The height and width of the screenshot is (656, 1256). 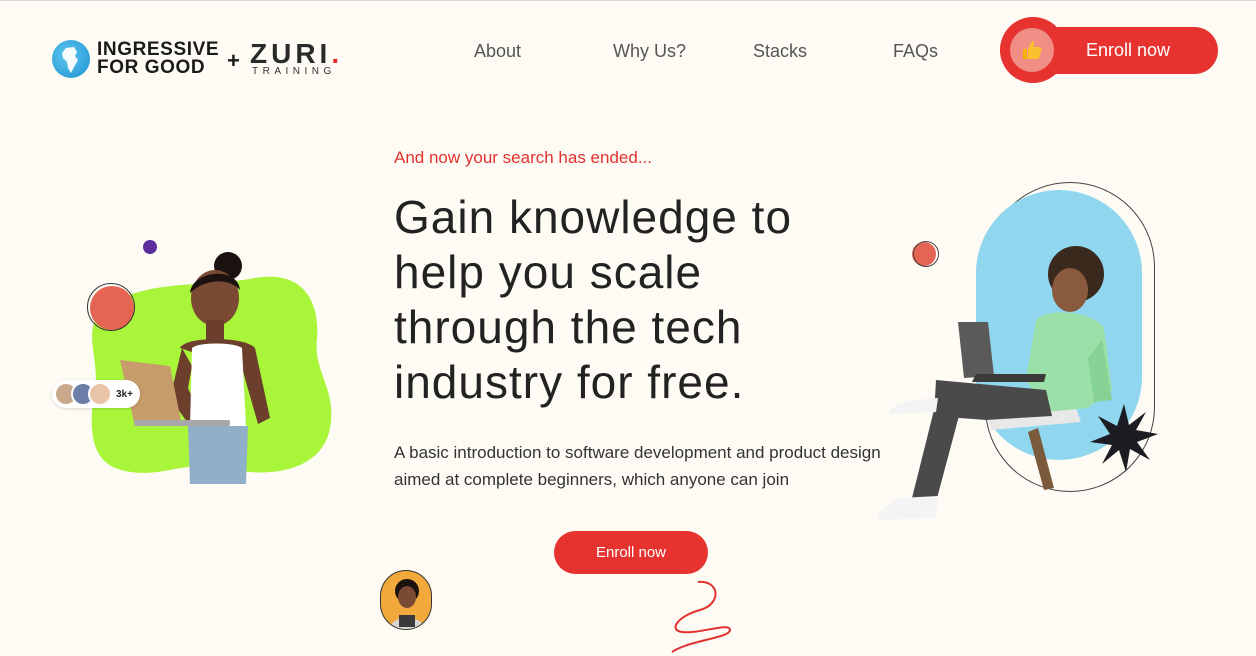 What do you see at coordinates (628, 0) in the screenshot?
I see `top-border` at bounding box center [628, 0].